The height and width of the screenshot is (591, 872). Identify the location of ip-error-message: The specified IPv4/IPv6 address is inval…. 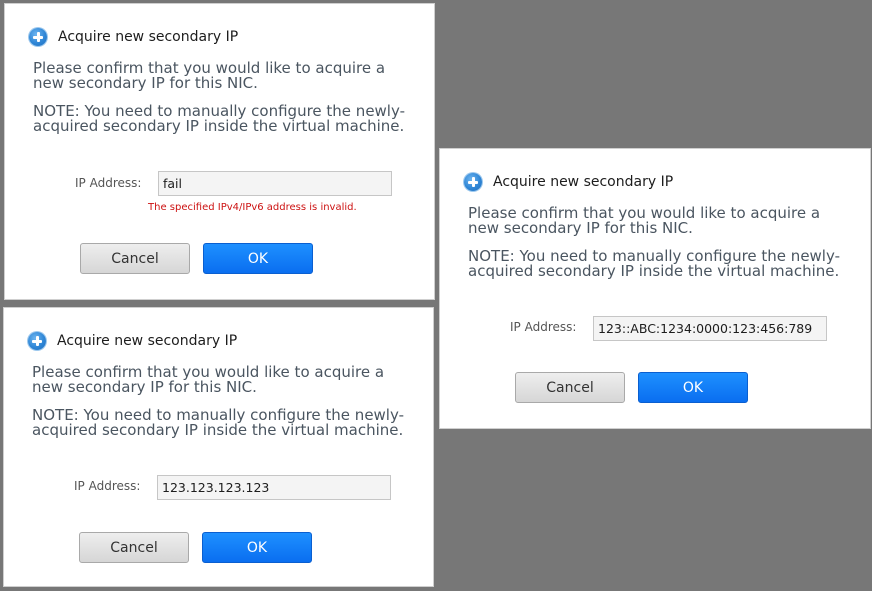
(252, 207).